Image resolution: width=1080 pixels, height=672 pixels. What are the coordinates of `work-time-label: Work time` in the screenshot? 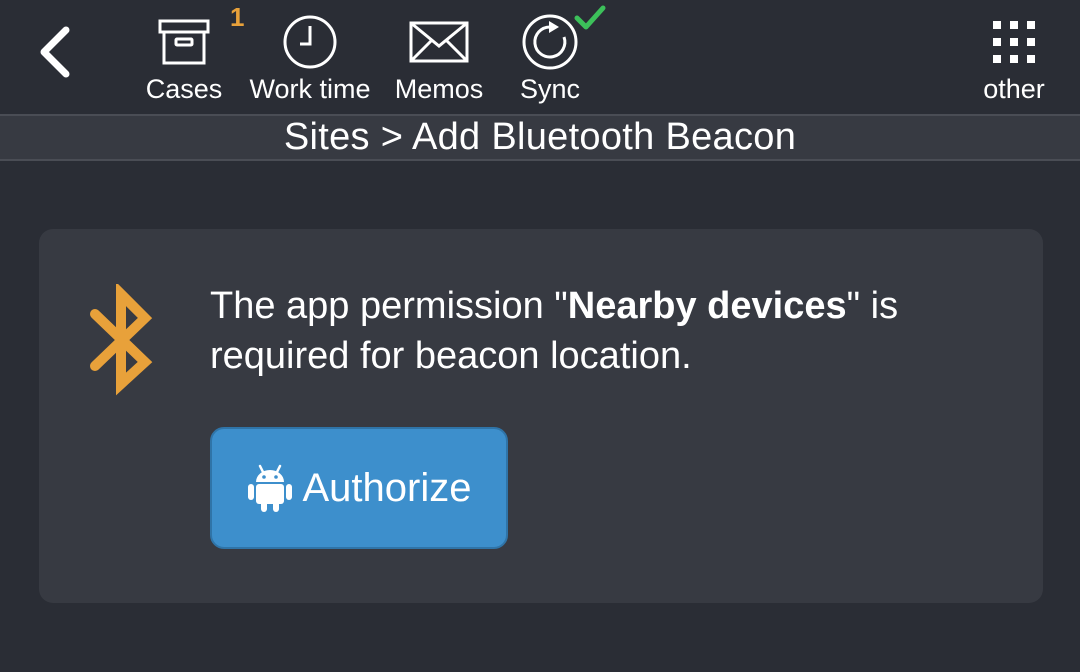 It's located at (310, 89).